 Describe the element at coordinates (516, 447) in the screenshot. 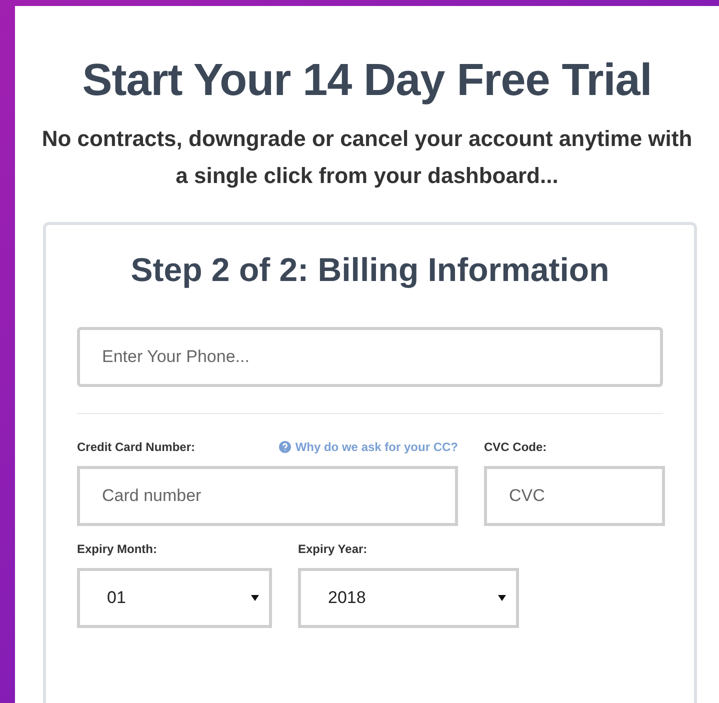

I see `field-label: CVC Code:` at that location.